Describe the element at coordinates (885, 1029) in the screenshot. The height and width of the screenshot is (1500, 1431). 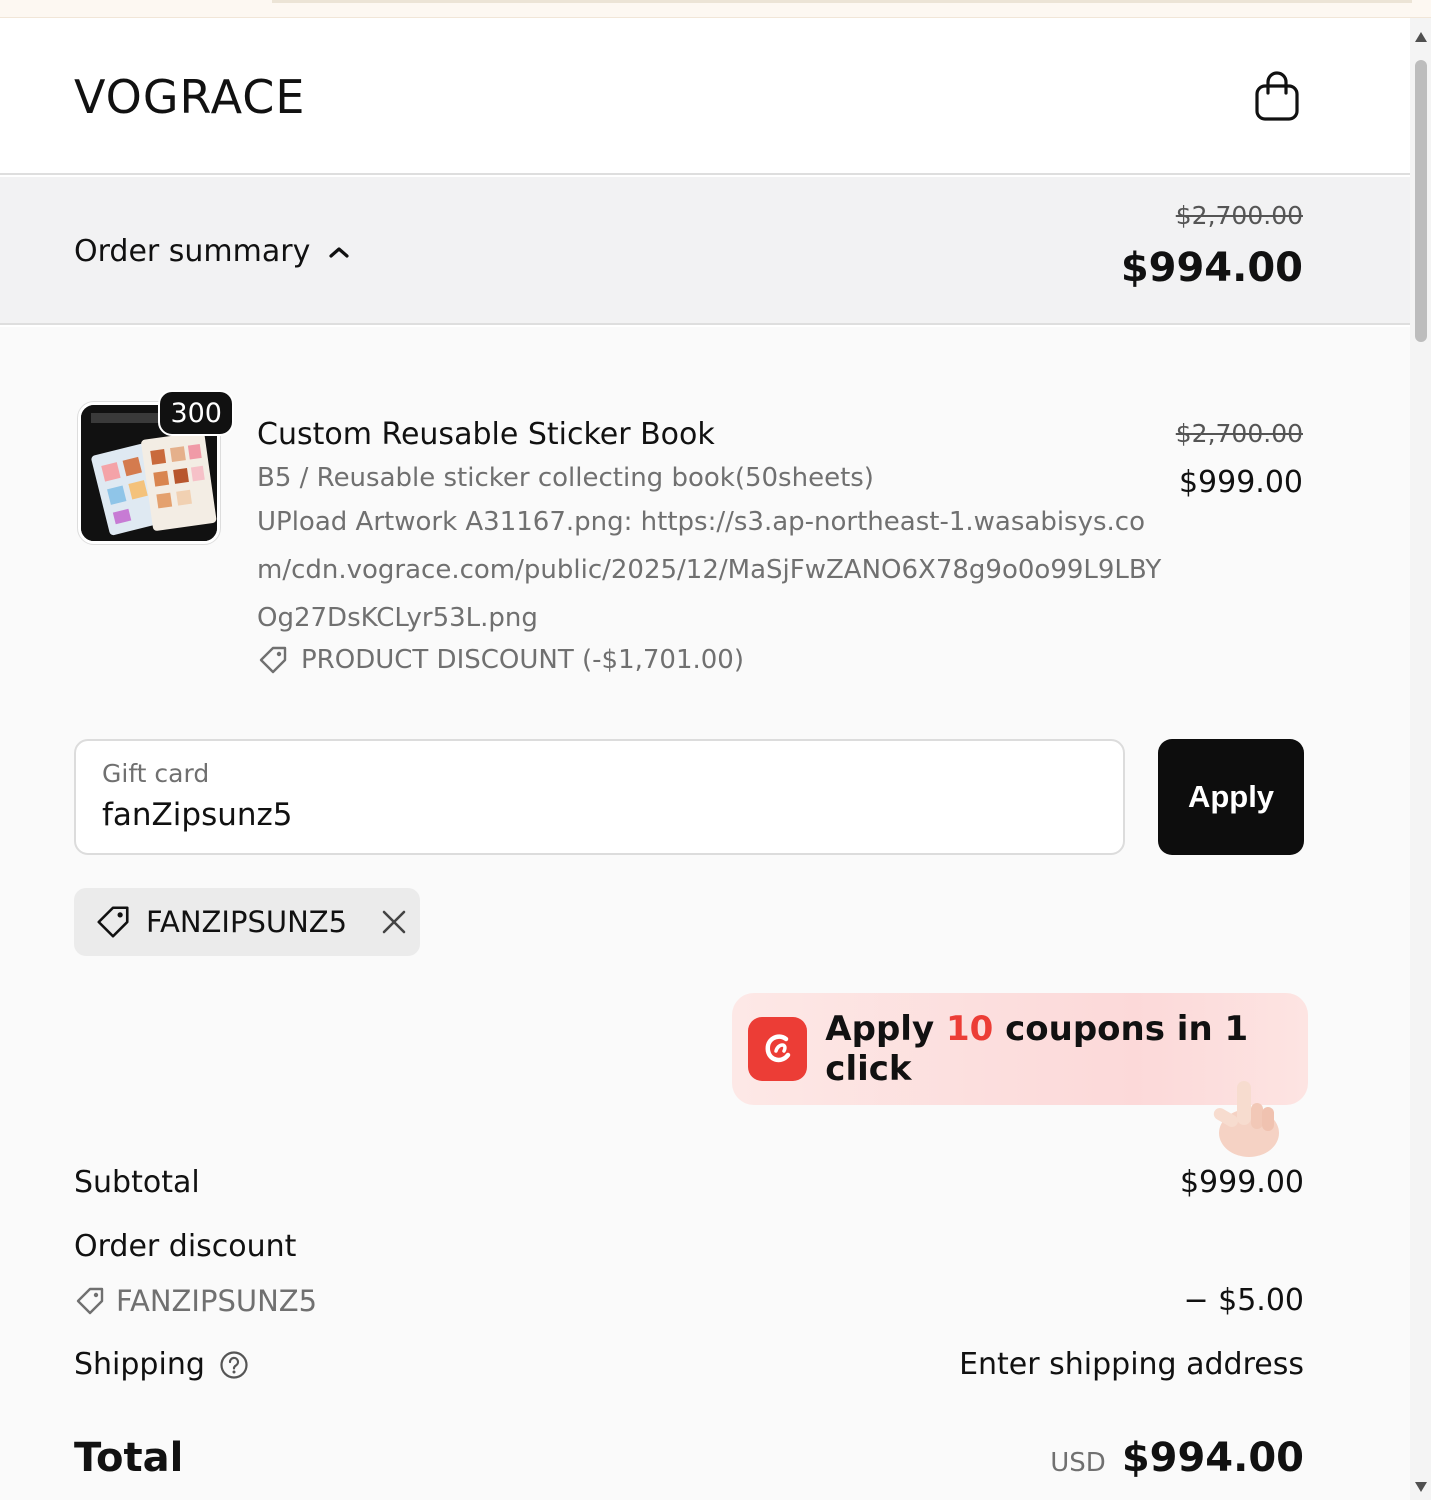
I see `coupon-banner-prefix: Apply` at that location.